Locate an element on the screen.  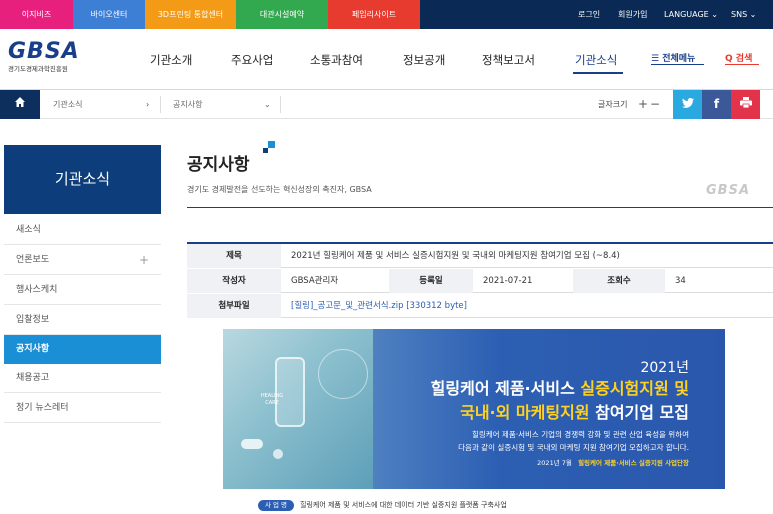
gnav-disclosure: 정보공개 is located at coordinates (424, 60).